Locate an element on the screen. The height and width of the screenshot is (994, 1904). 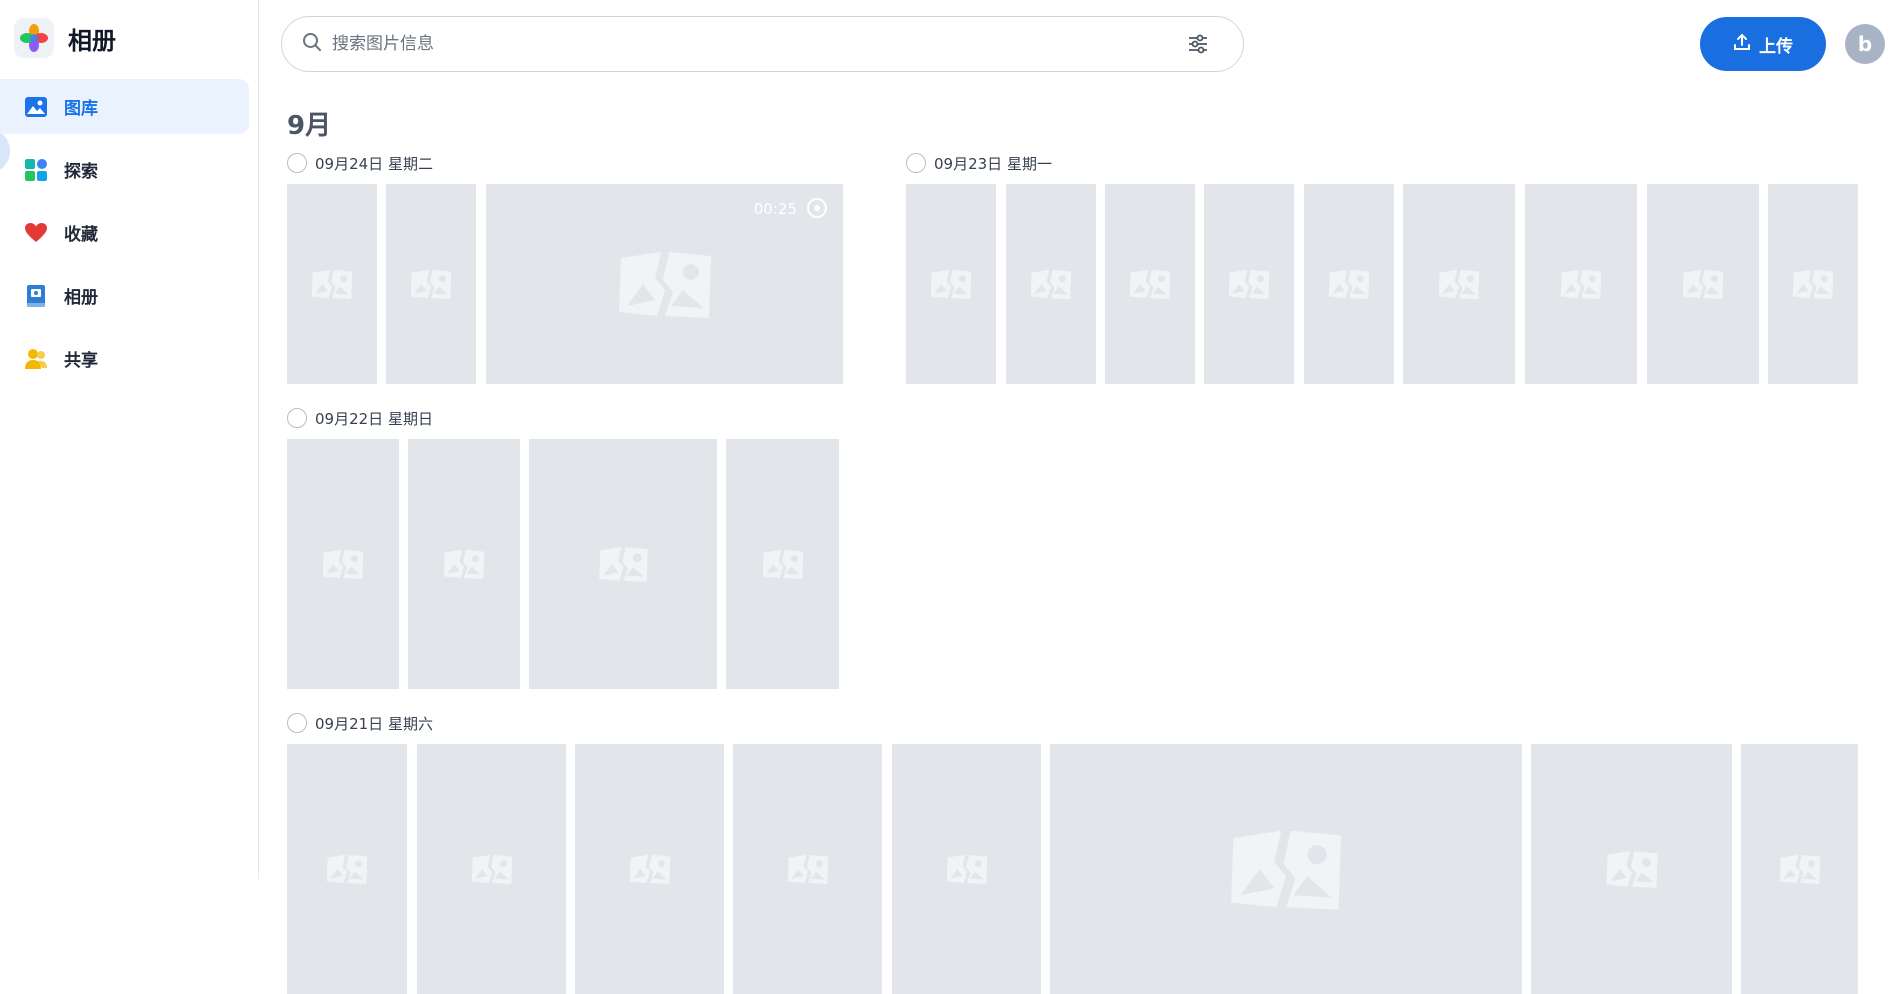
upload-icon is located at coordinates (1742, 44).